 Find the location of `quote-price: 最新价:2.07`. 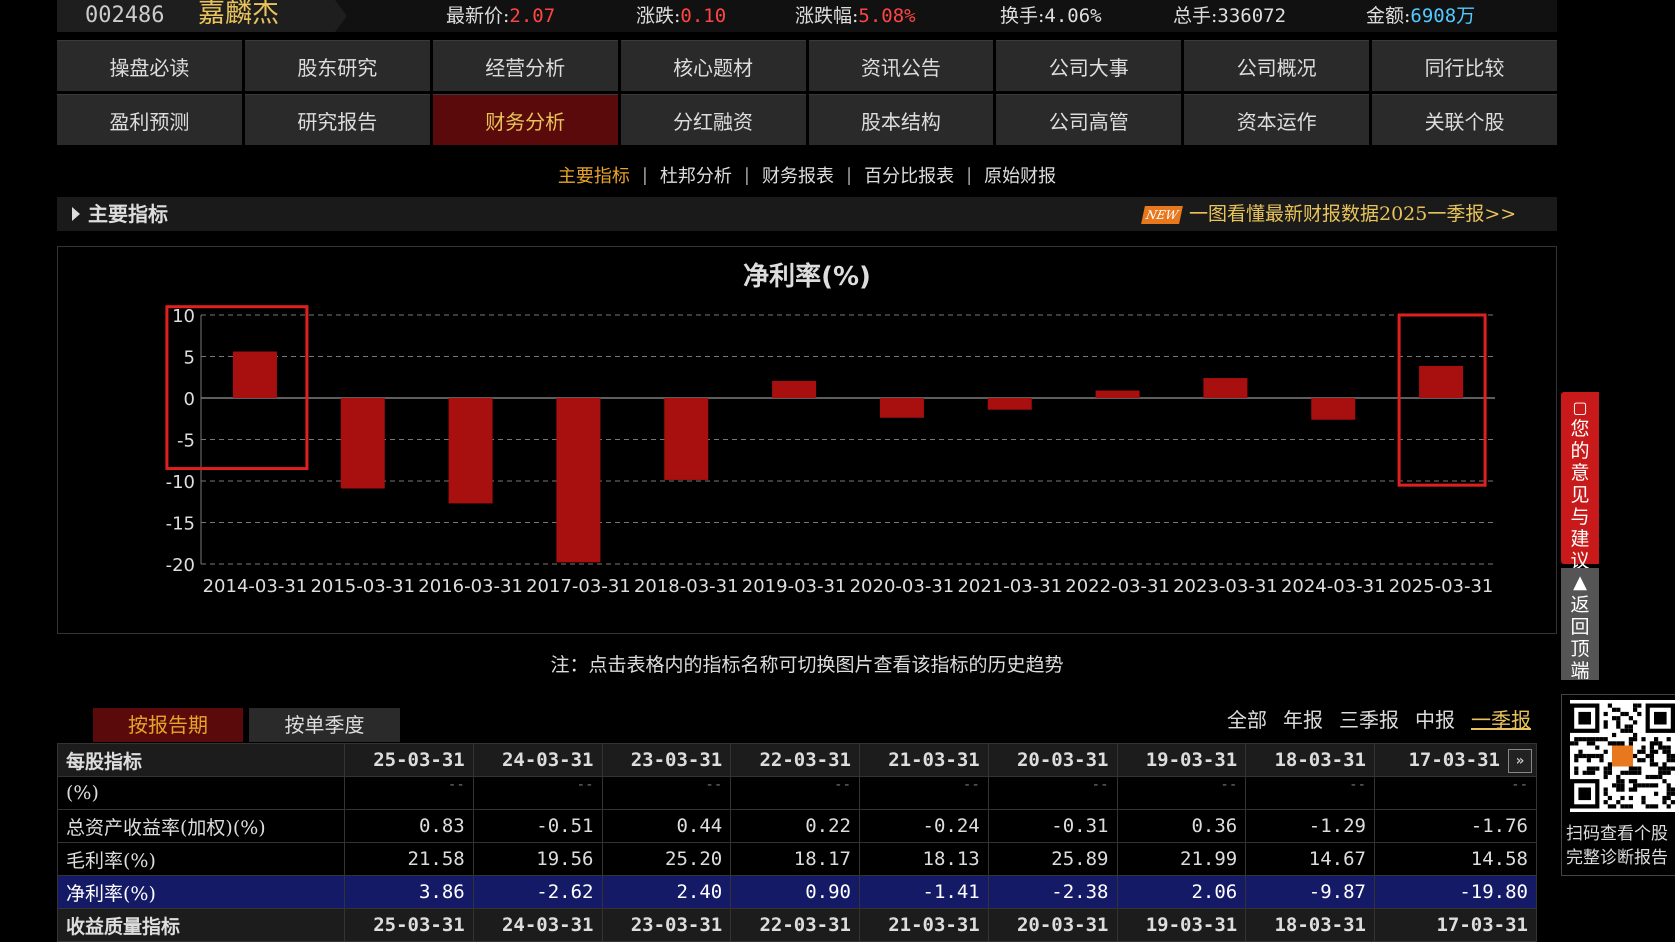

quote-price: 最新价:2.07 is located at coordinates (500, 16).